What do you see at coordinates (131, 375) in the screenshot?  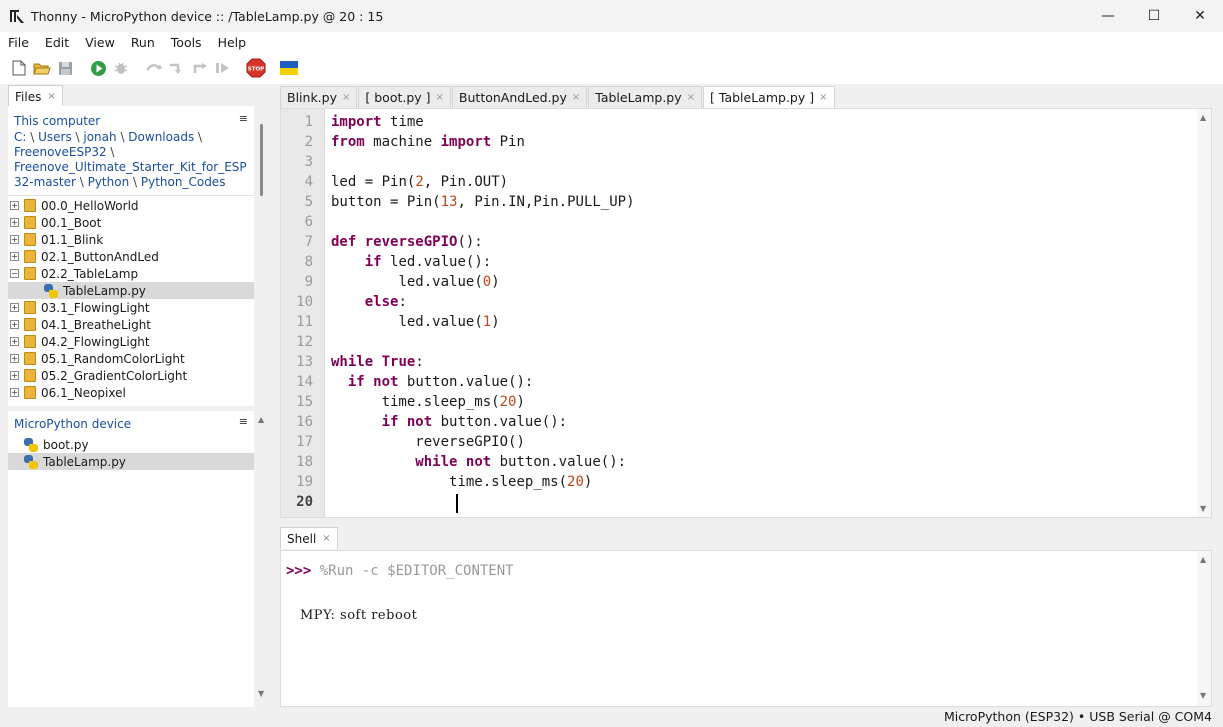 I see `file-tree-item: +05.2_GradientColorLight` at bounding box center [131, 375].